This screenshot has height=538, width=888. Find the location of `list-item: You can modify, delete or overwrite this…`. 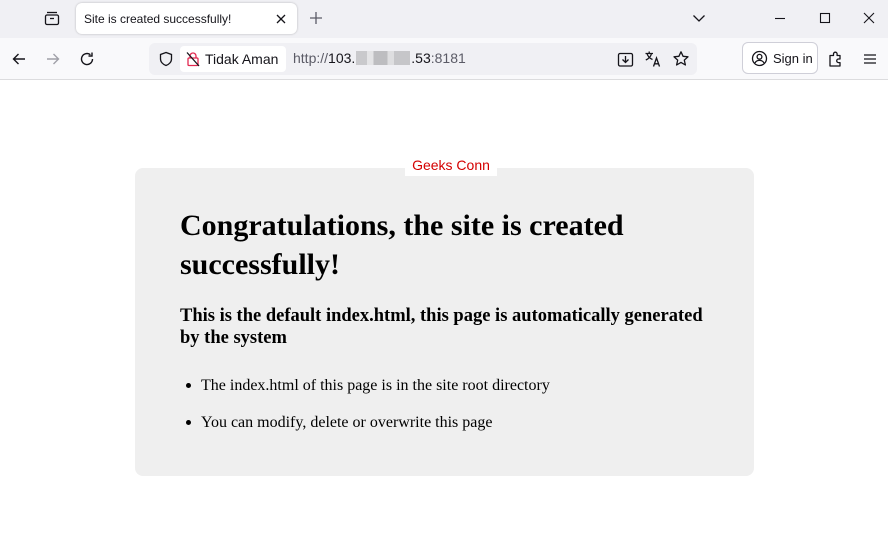

list-item: You can modify, delete or overwrite this… is located at coordinates (365, 431).